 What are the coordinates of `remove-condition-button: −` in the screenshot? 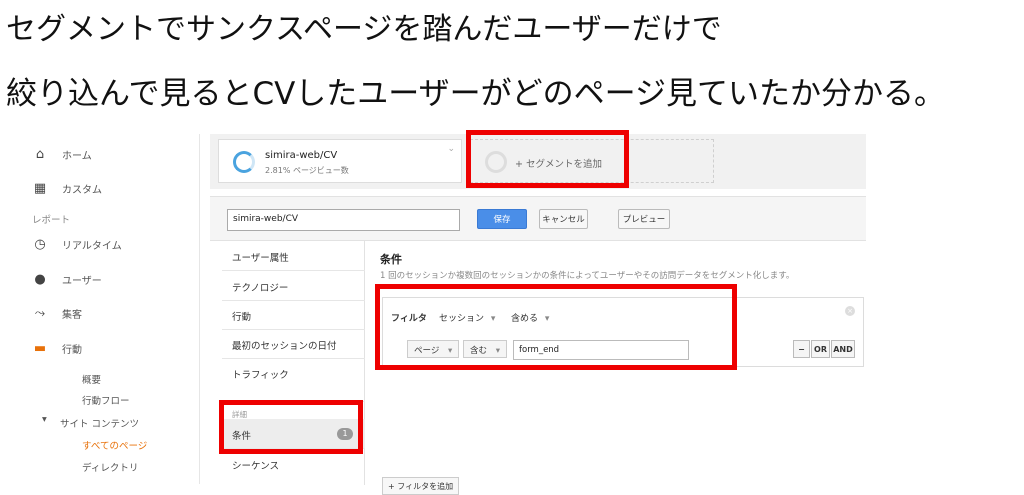 It's located at (801, 349).